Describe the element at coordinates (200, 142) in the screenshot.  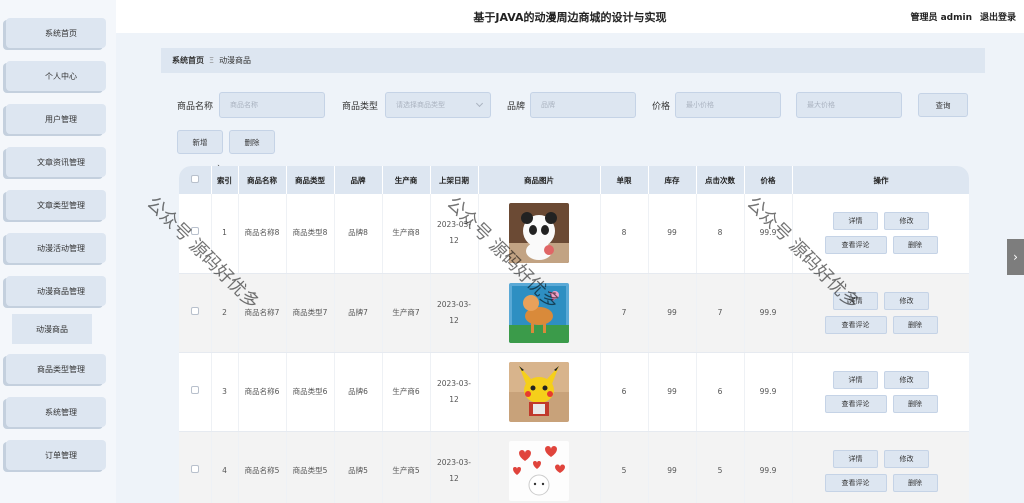
I see `add-button: 新增` at that location.